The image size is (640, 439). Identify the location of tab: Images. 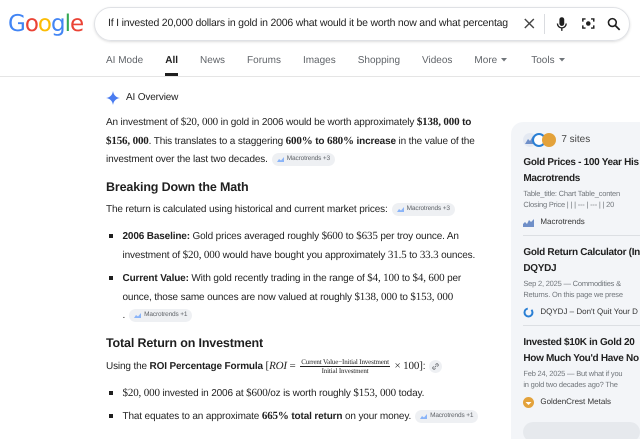
(319, 63).